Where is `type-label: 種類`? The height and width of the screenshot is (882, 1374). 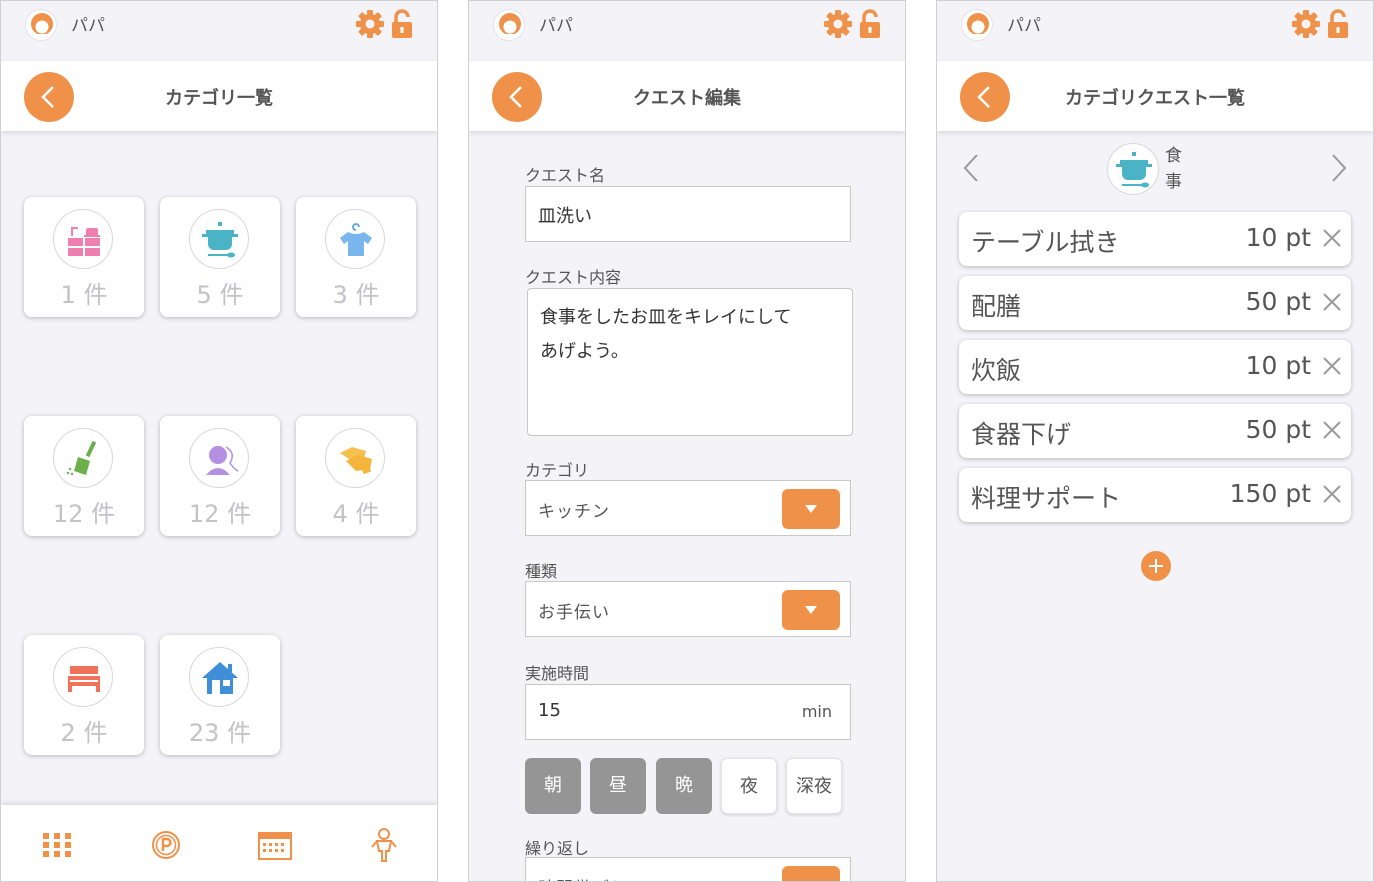 type-label: 種類 is located at coordinates (541, 571).